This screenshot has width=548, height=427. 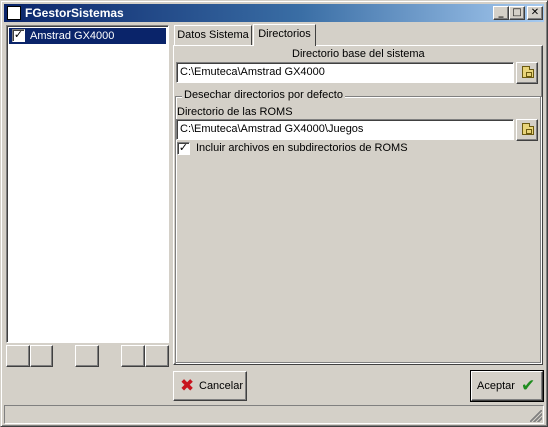 I want to click on cancel-label: Cancelar, so click(x=221, y=386).